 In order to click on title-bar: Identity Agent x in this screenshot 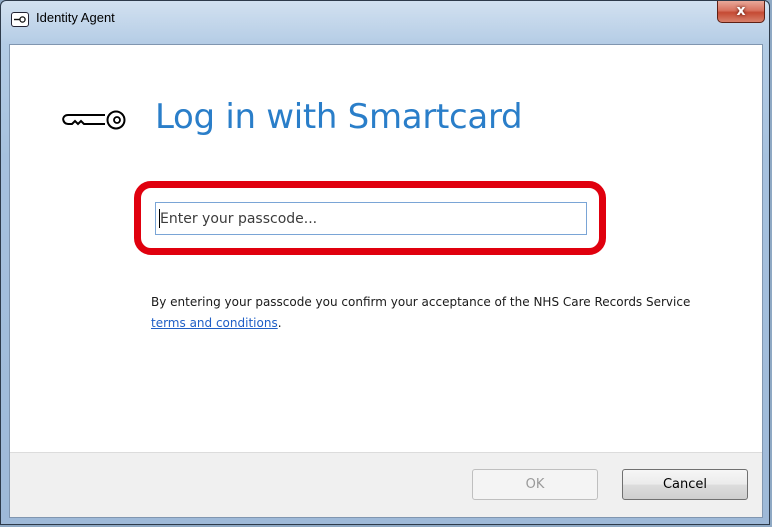, I will do `click(385, 23)`.